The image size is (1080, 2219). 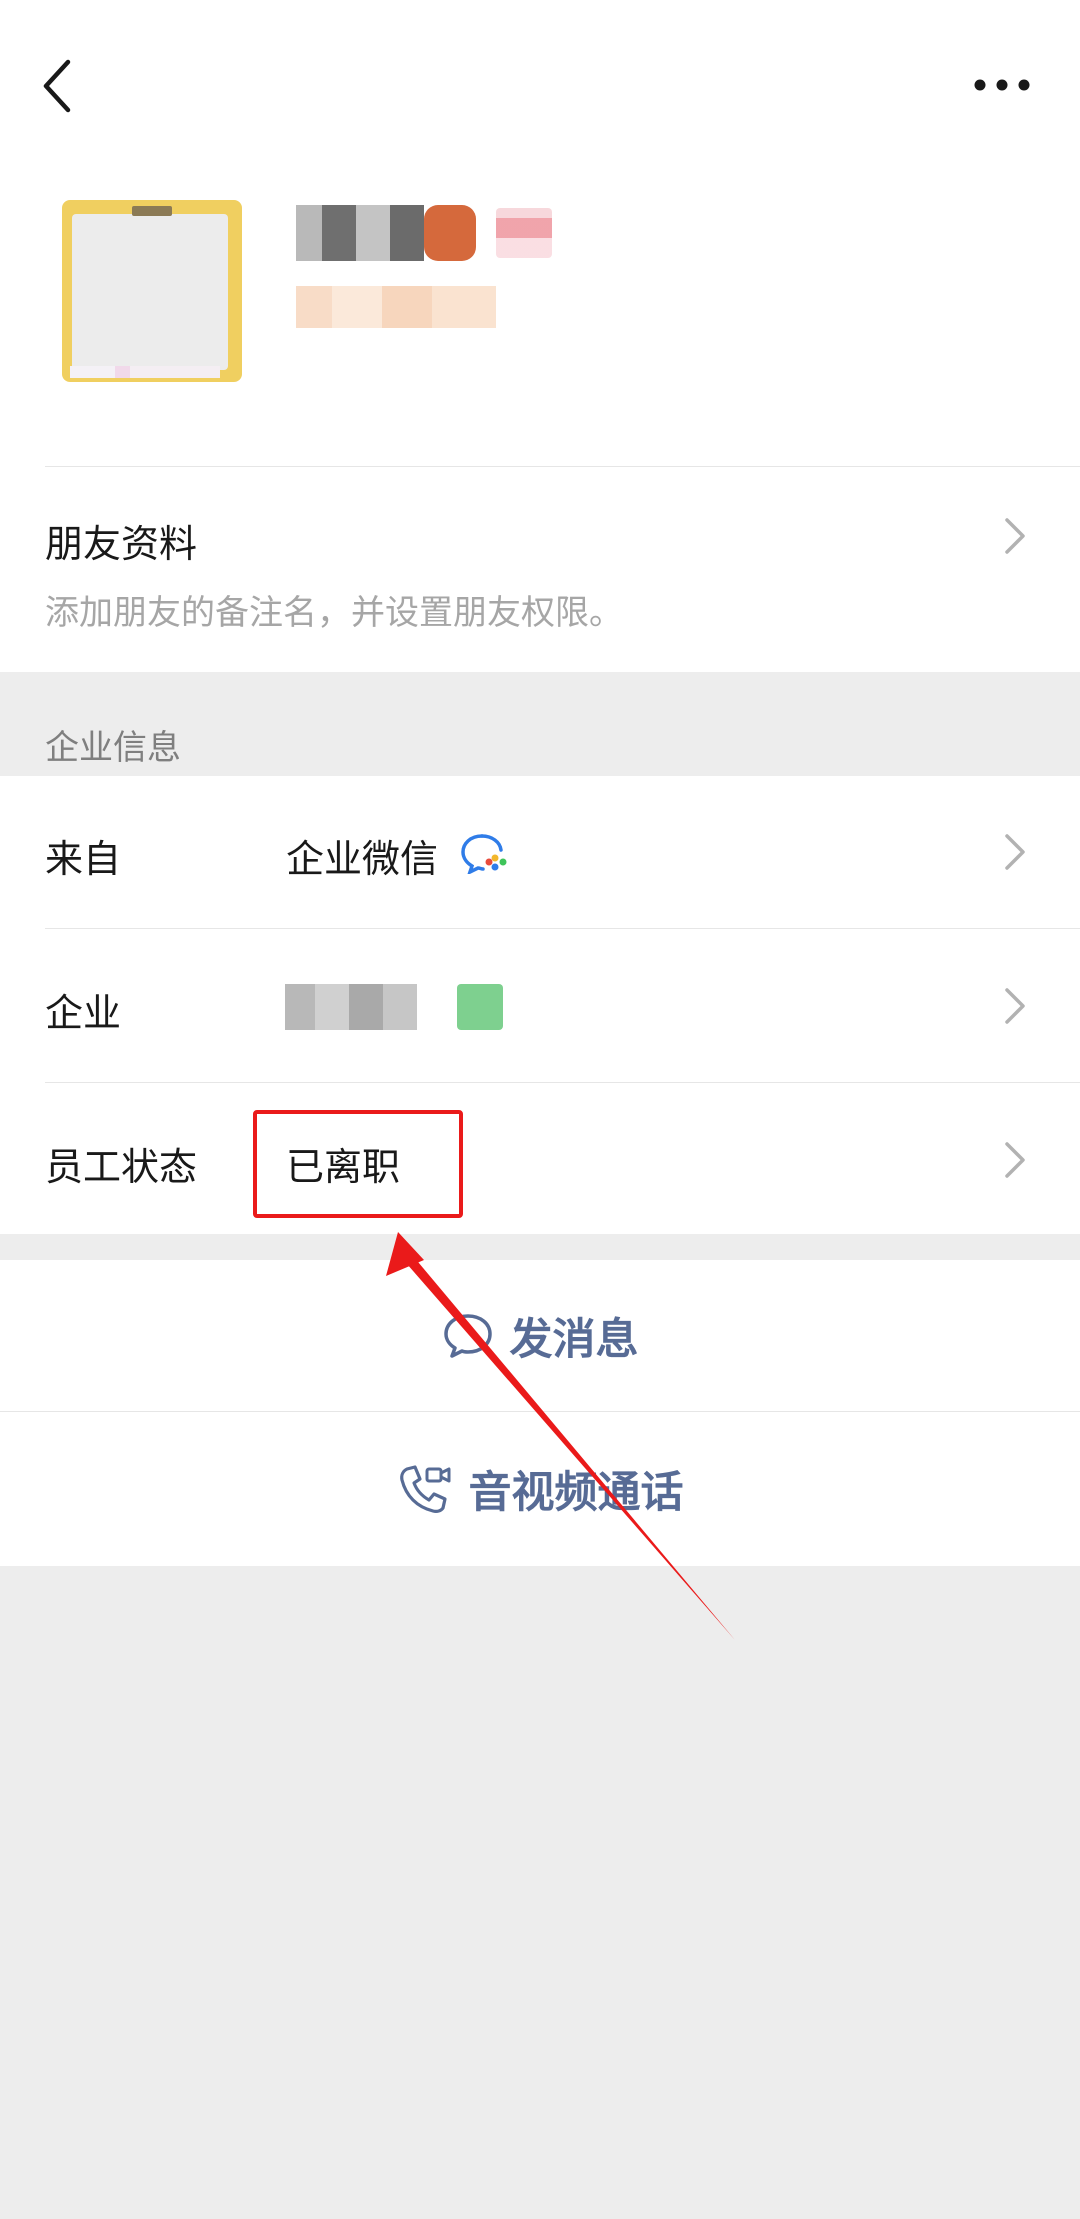 What do you see at coordinates (113, 748) in the screenshot?
I see `section-label-enterprise: 企业信息` at bounding box center [113, 748].